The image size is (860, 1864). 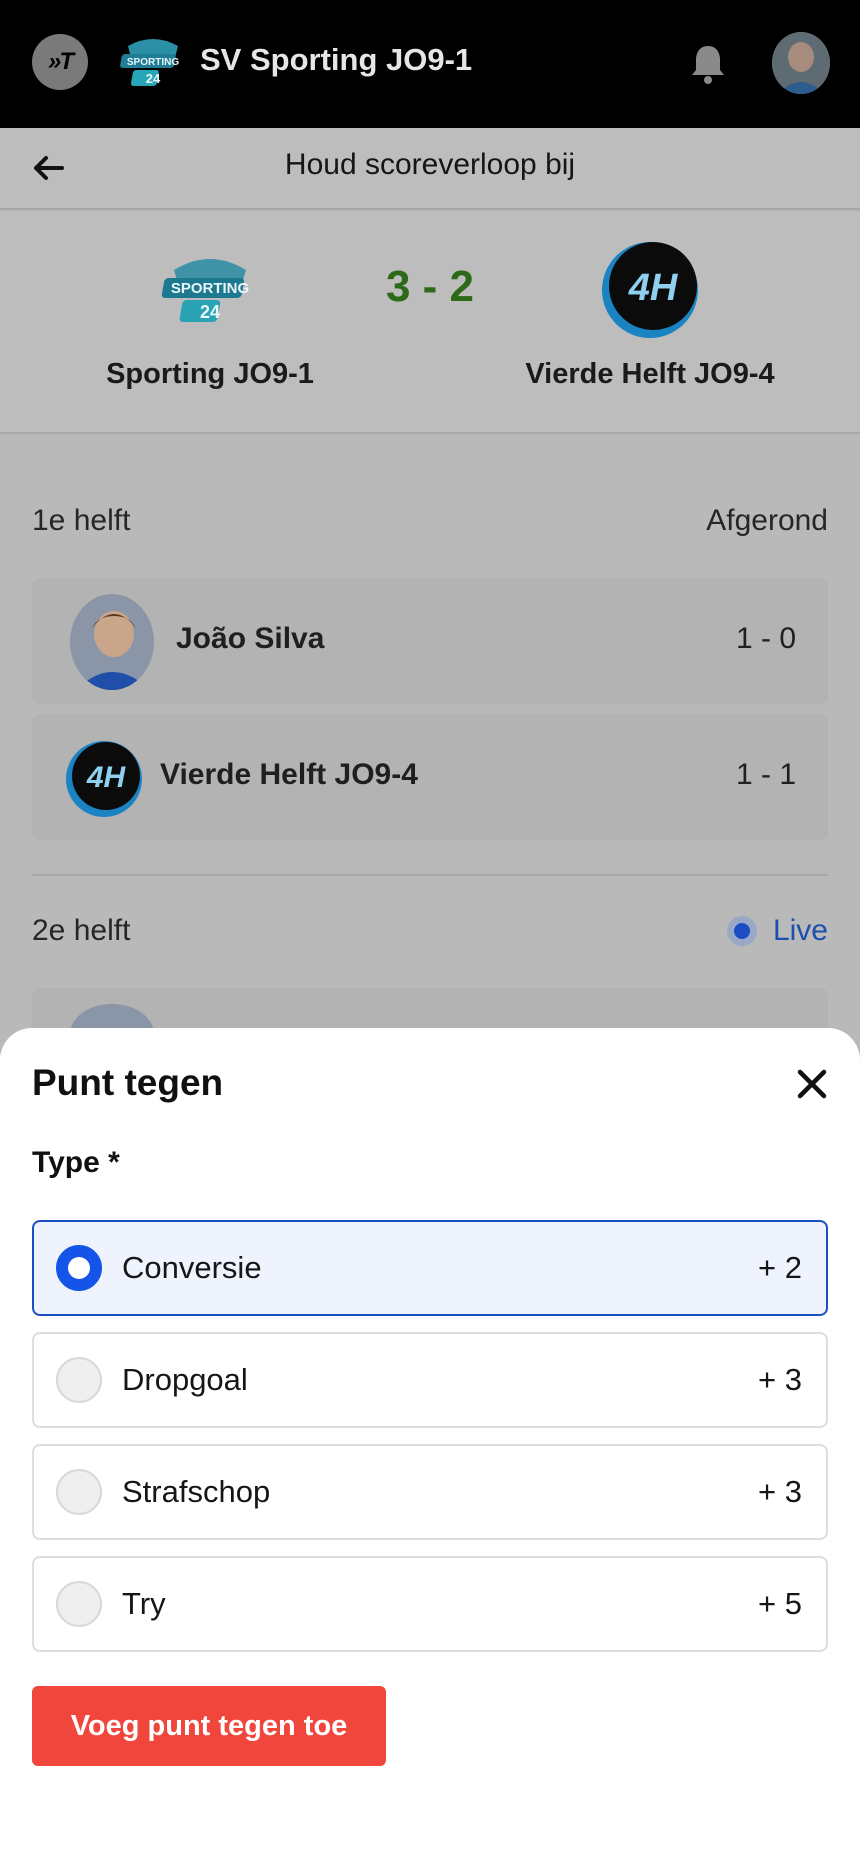 I want to click on type-field-label: Type *, so click(x=76, y=1162).